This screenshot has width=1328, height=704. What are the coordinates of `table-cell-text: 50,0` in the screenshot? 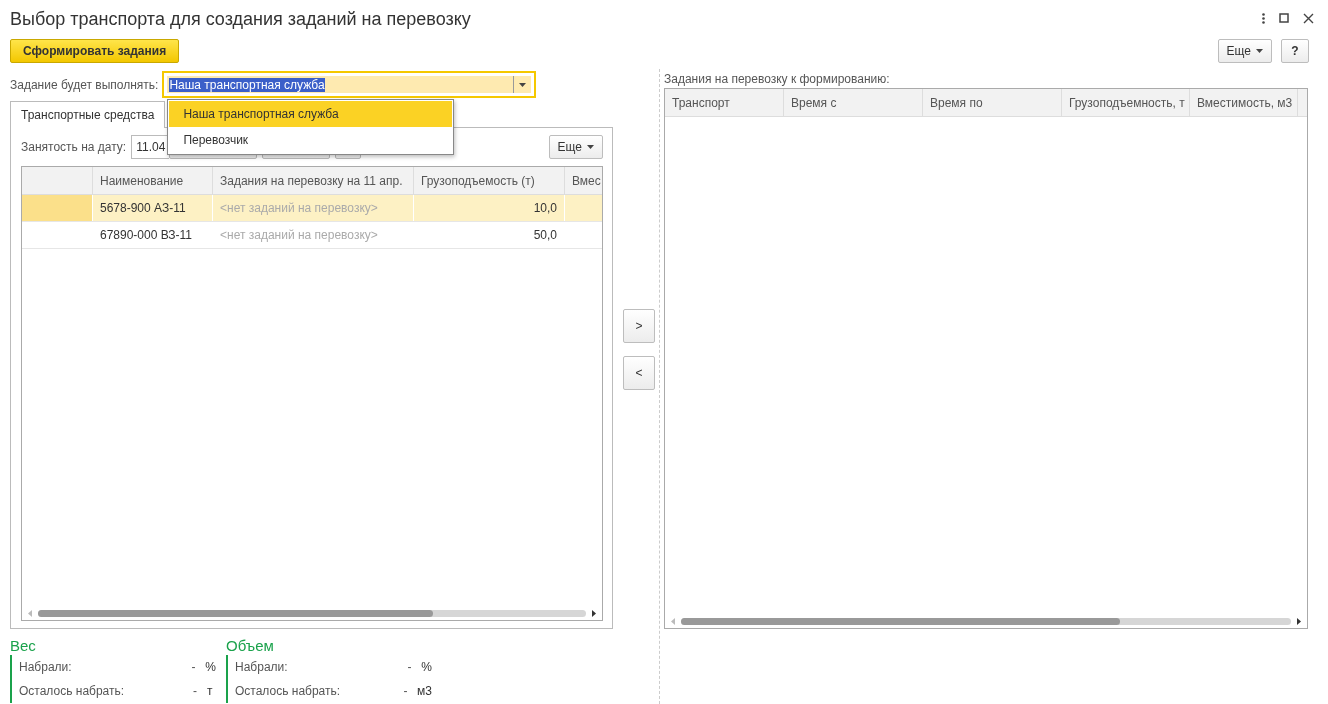 It's located at (545, 235).